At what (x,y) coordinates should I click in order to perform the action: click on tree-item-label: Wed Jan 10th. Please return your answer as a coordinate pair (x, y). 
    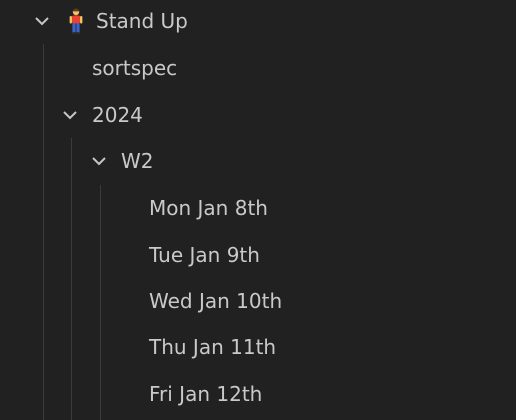
    Looking at the image, I should click on (216, 301).